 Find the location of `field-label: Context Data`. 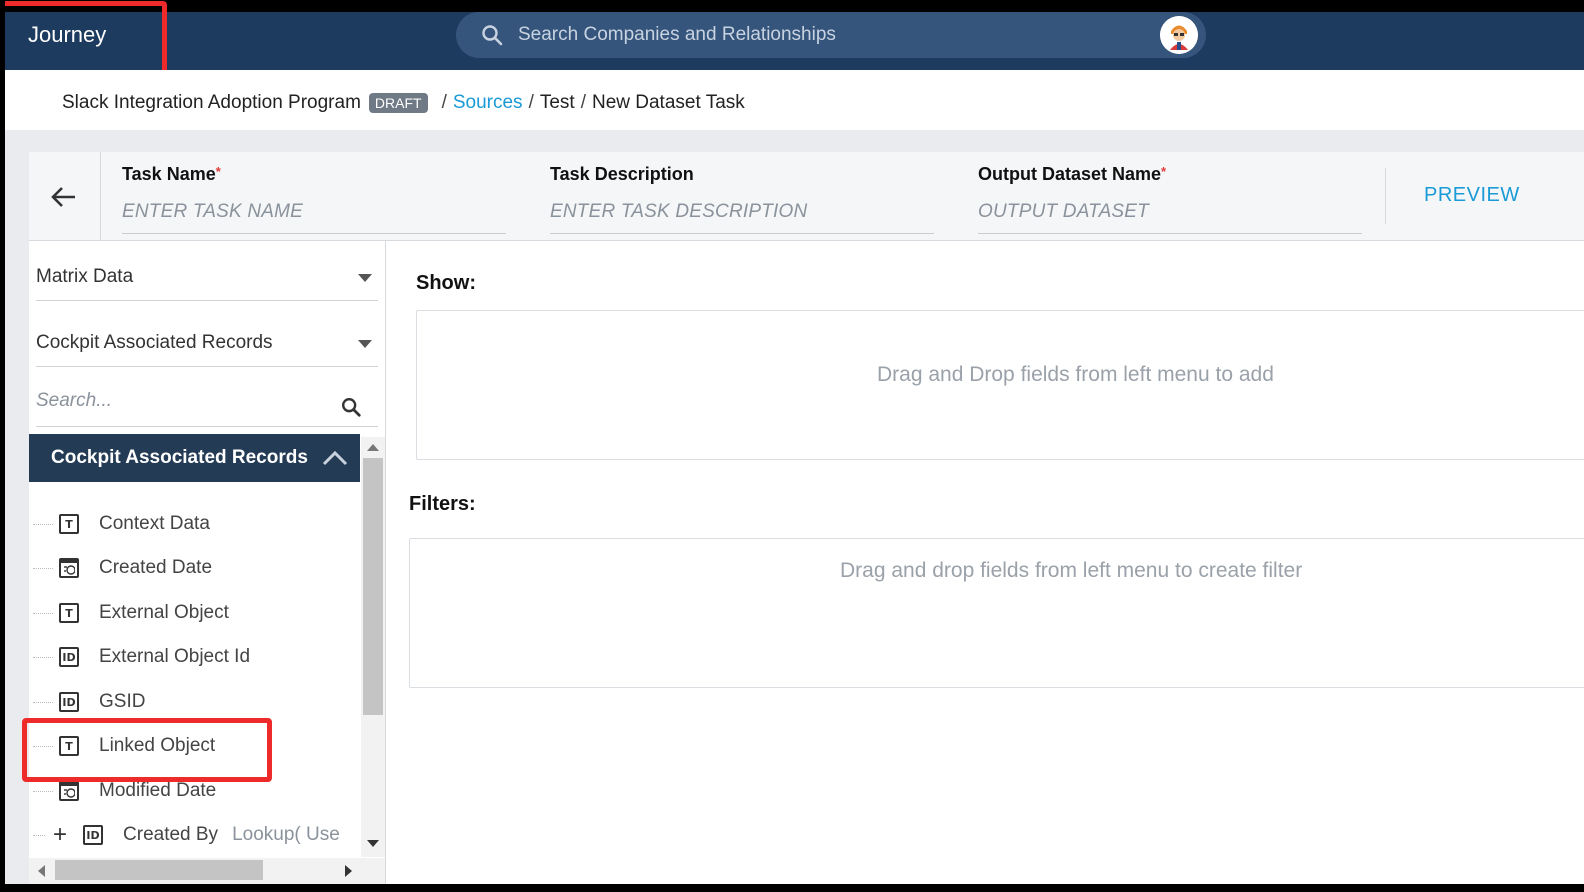

field-label: Context Data is located at coordinates (154, 523).